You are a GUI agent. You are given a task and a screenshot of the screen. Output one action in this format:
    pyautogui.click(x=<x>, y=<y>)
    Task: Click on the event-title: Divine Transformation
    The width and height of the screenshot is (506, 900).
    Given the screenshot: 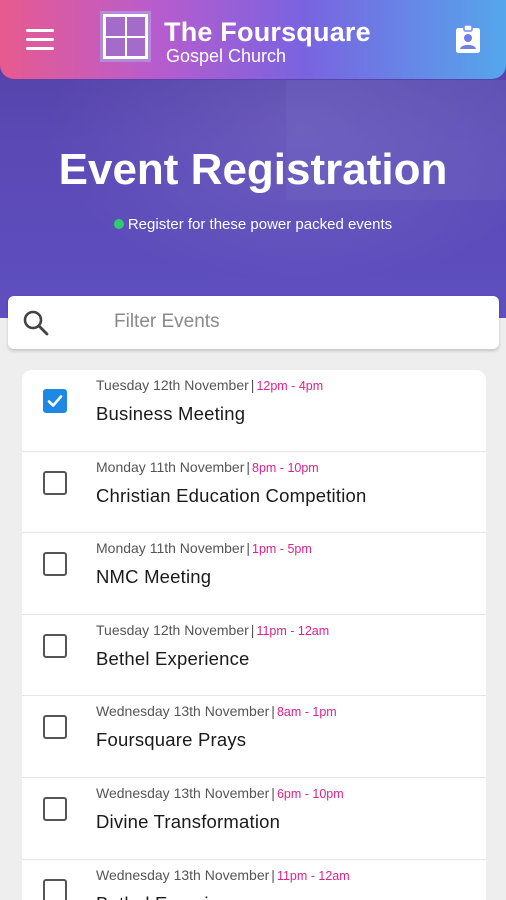 What is the action you would take?
    pyautogui.click(x=188, y=821)
    